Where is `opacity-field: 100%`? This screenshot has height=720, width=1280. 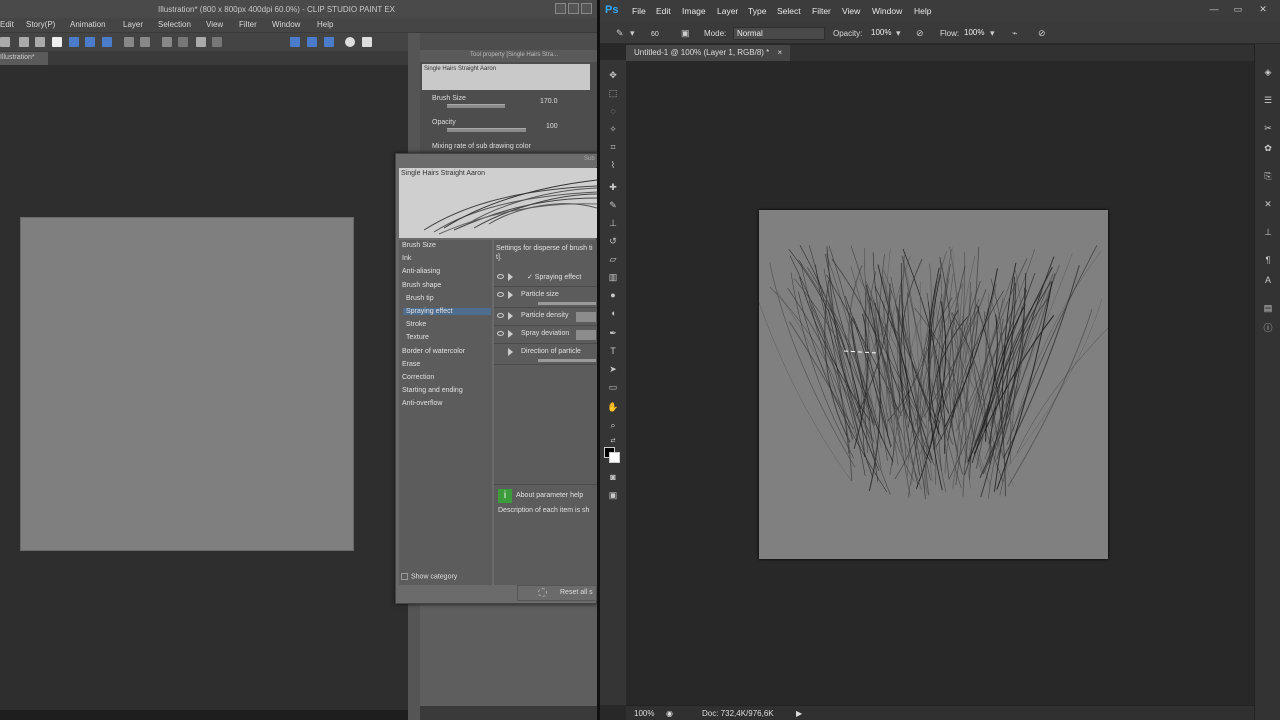 opacity-field: 100% is located at coordinates (882, 33).